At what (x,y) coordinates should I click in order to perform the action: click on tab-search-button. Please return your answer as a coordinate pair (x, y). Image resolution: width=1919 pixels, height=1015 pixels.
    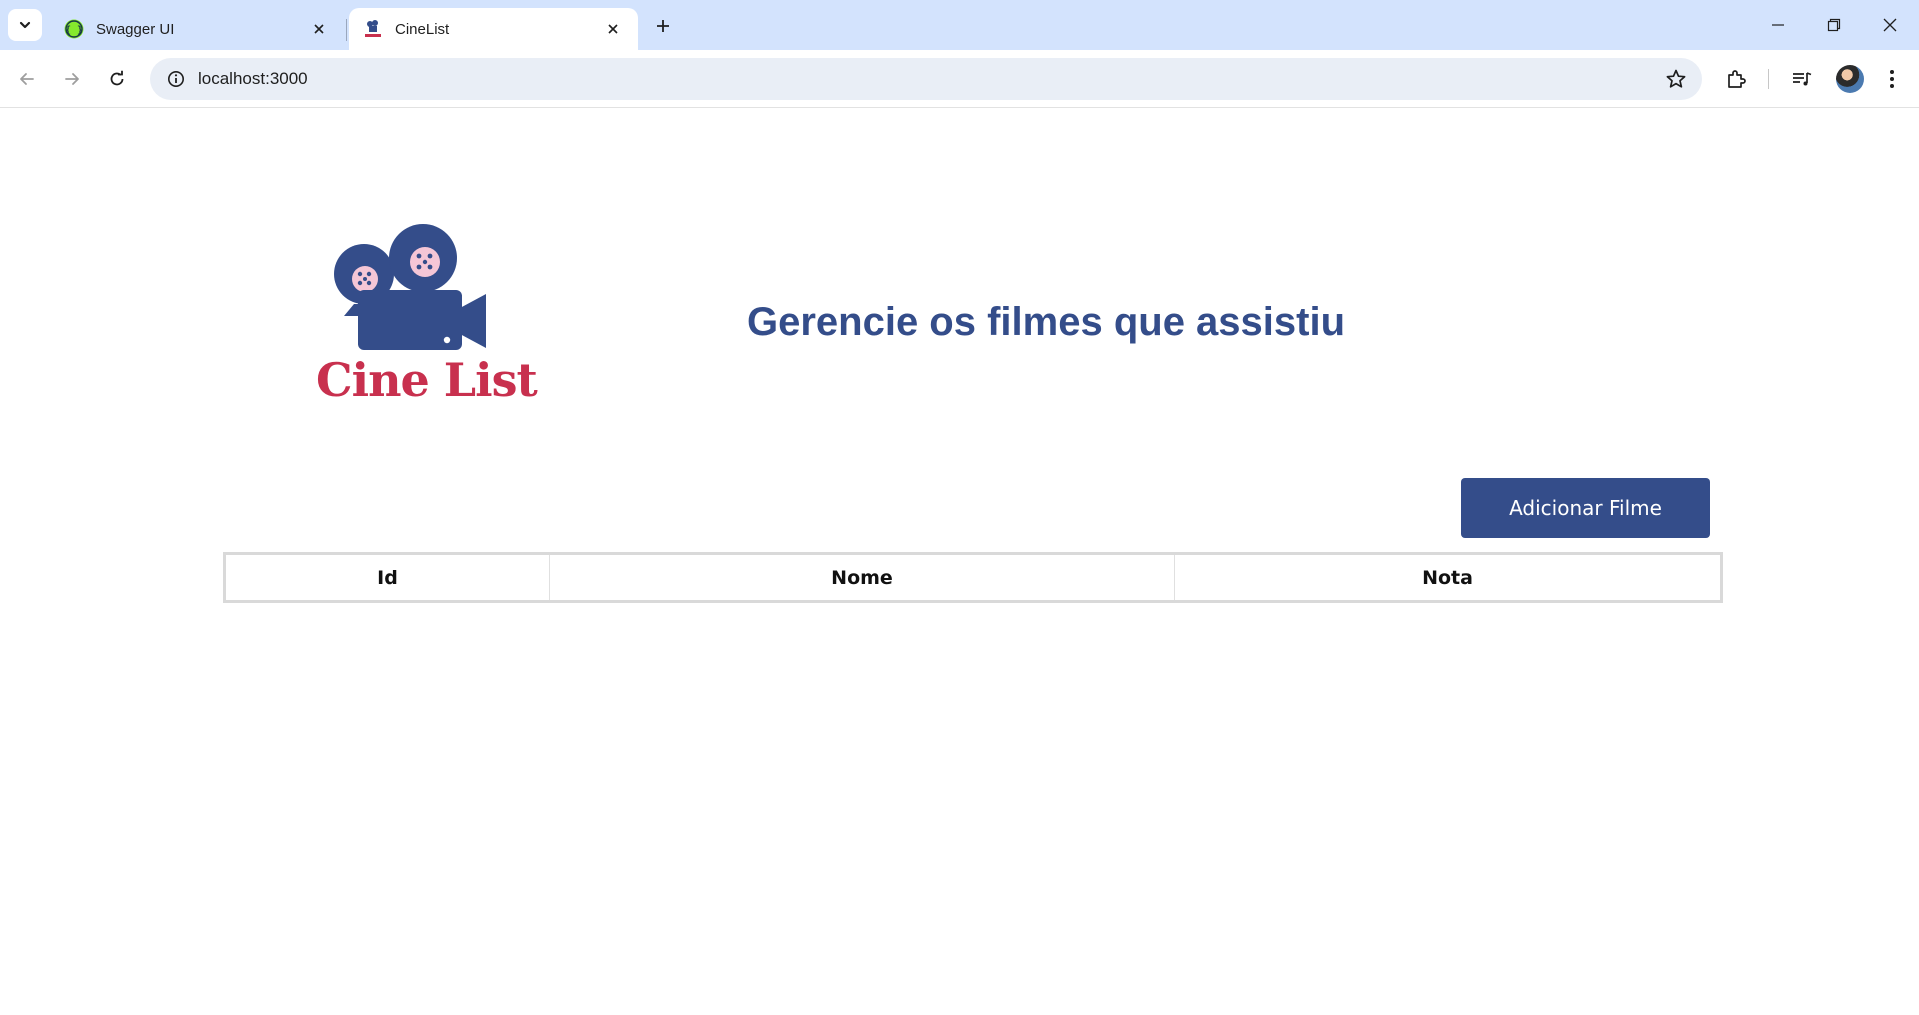
    Looking at the image, I should click on (25, 25).